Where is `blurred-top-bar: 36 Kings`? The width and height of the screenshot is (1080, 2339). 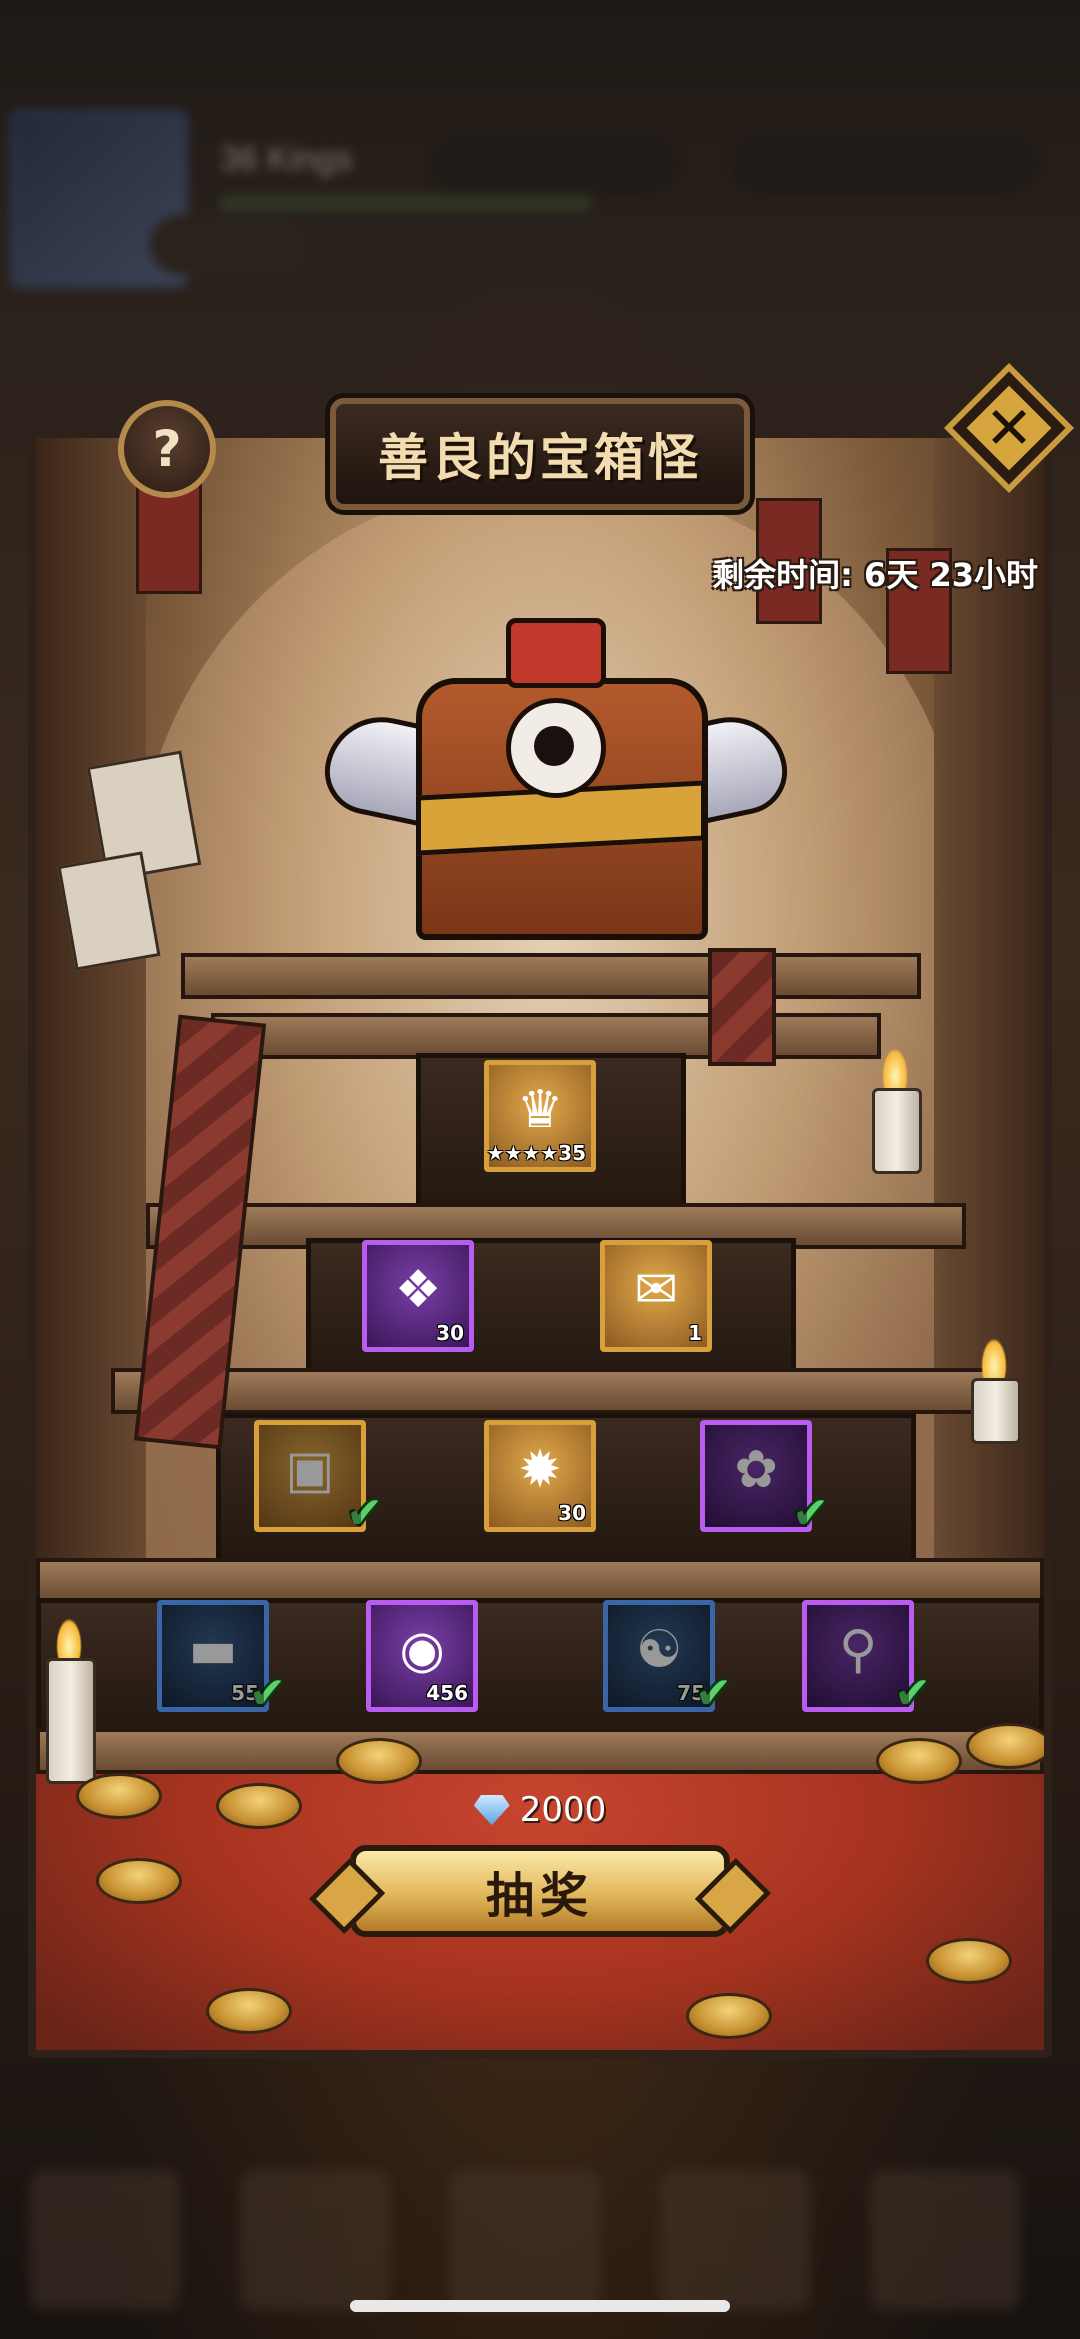
blurred-top-bar: 36 Kings is located at coordinates (540, 195).